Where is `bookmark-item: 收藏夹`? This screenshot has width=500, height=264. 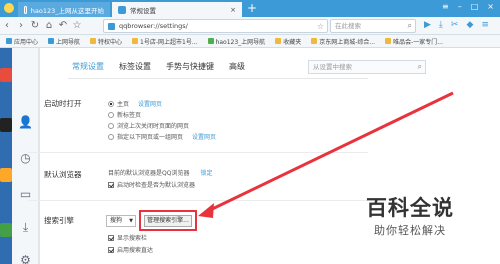
bookmark-item: 收藏夹 is located at coordinates (288, 41).